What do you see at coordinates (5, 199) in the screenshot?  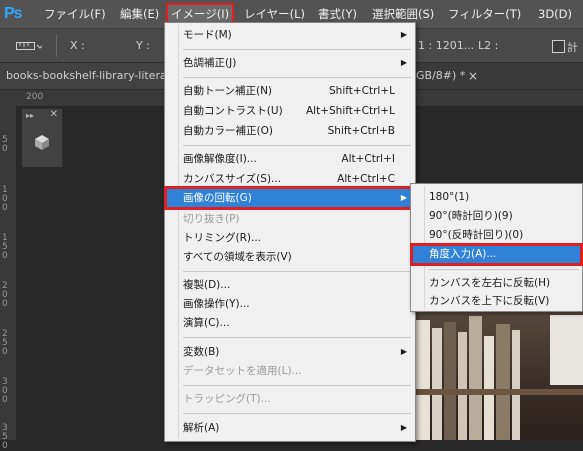 I see `ruler-tick: 1 0 0` at bounding box center [5, 199].